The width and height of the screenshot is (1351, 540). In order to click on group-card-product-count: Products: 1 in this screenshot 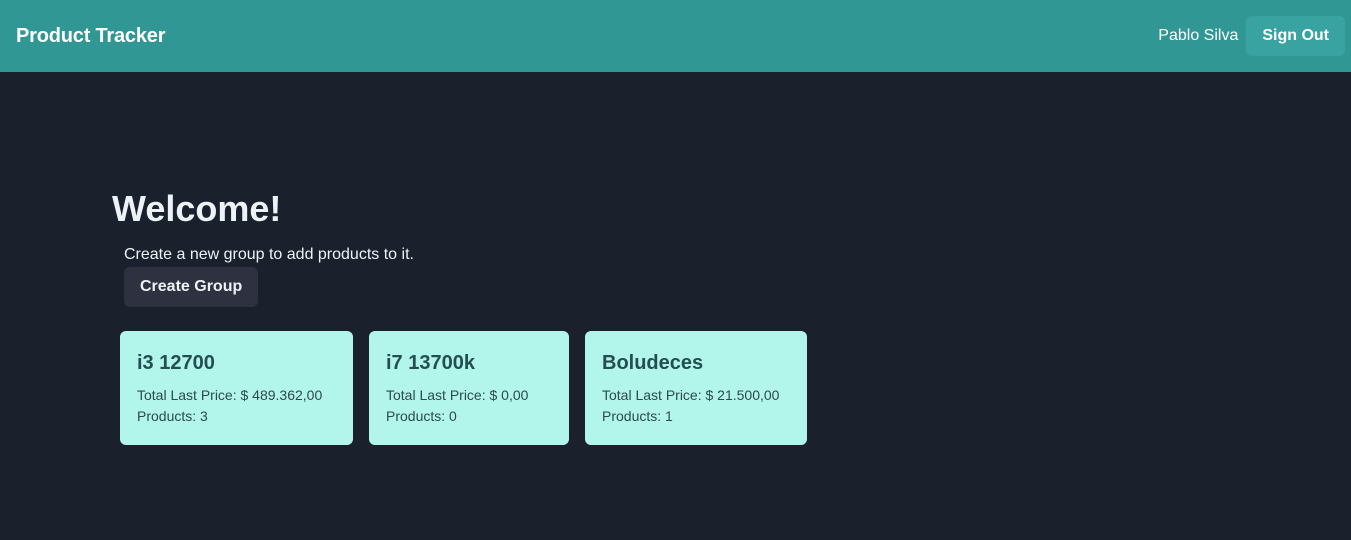, I will do `click(637, 416)`.